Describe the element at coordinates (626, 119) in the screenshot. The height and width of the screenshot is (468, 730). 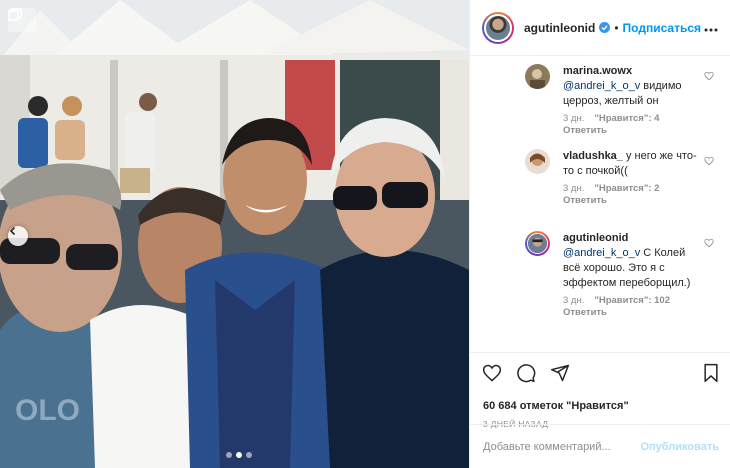
I see `comment-likes: "Нравится": 4` at that location.